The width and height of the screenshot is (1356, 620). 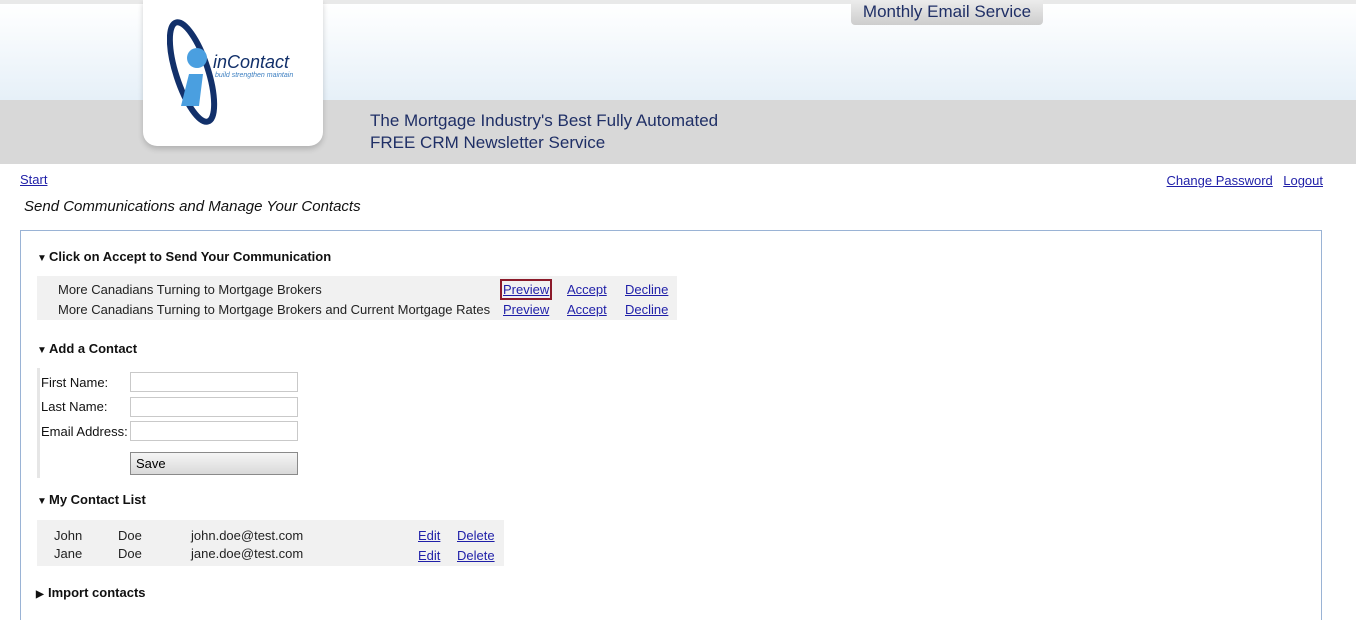 I want to click on add-contact-section-header: ▼ Add a Contact, so click(x=87, y=348).